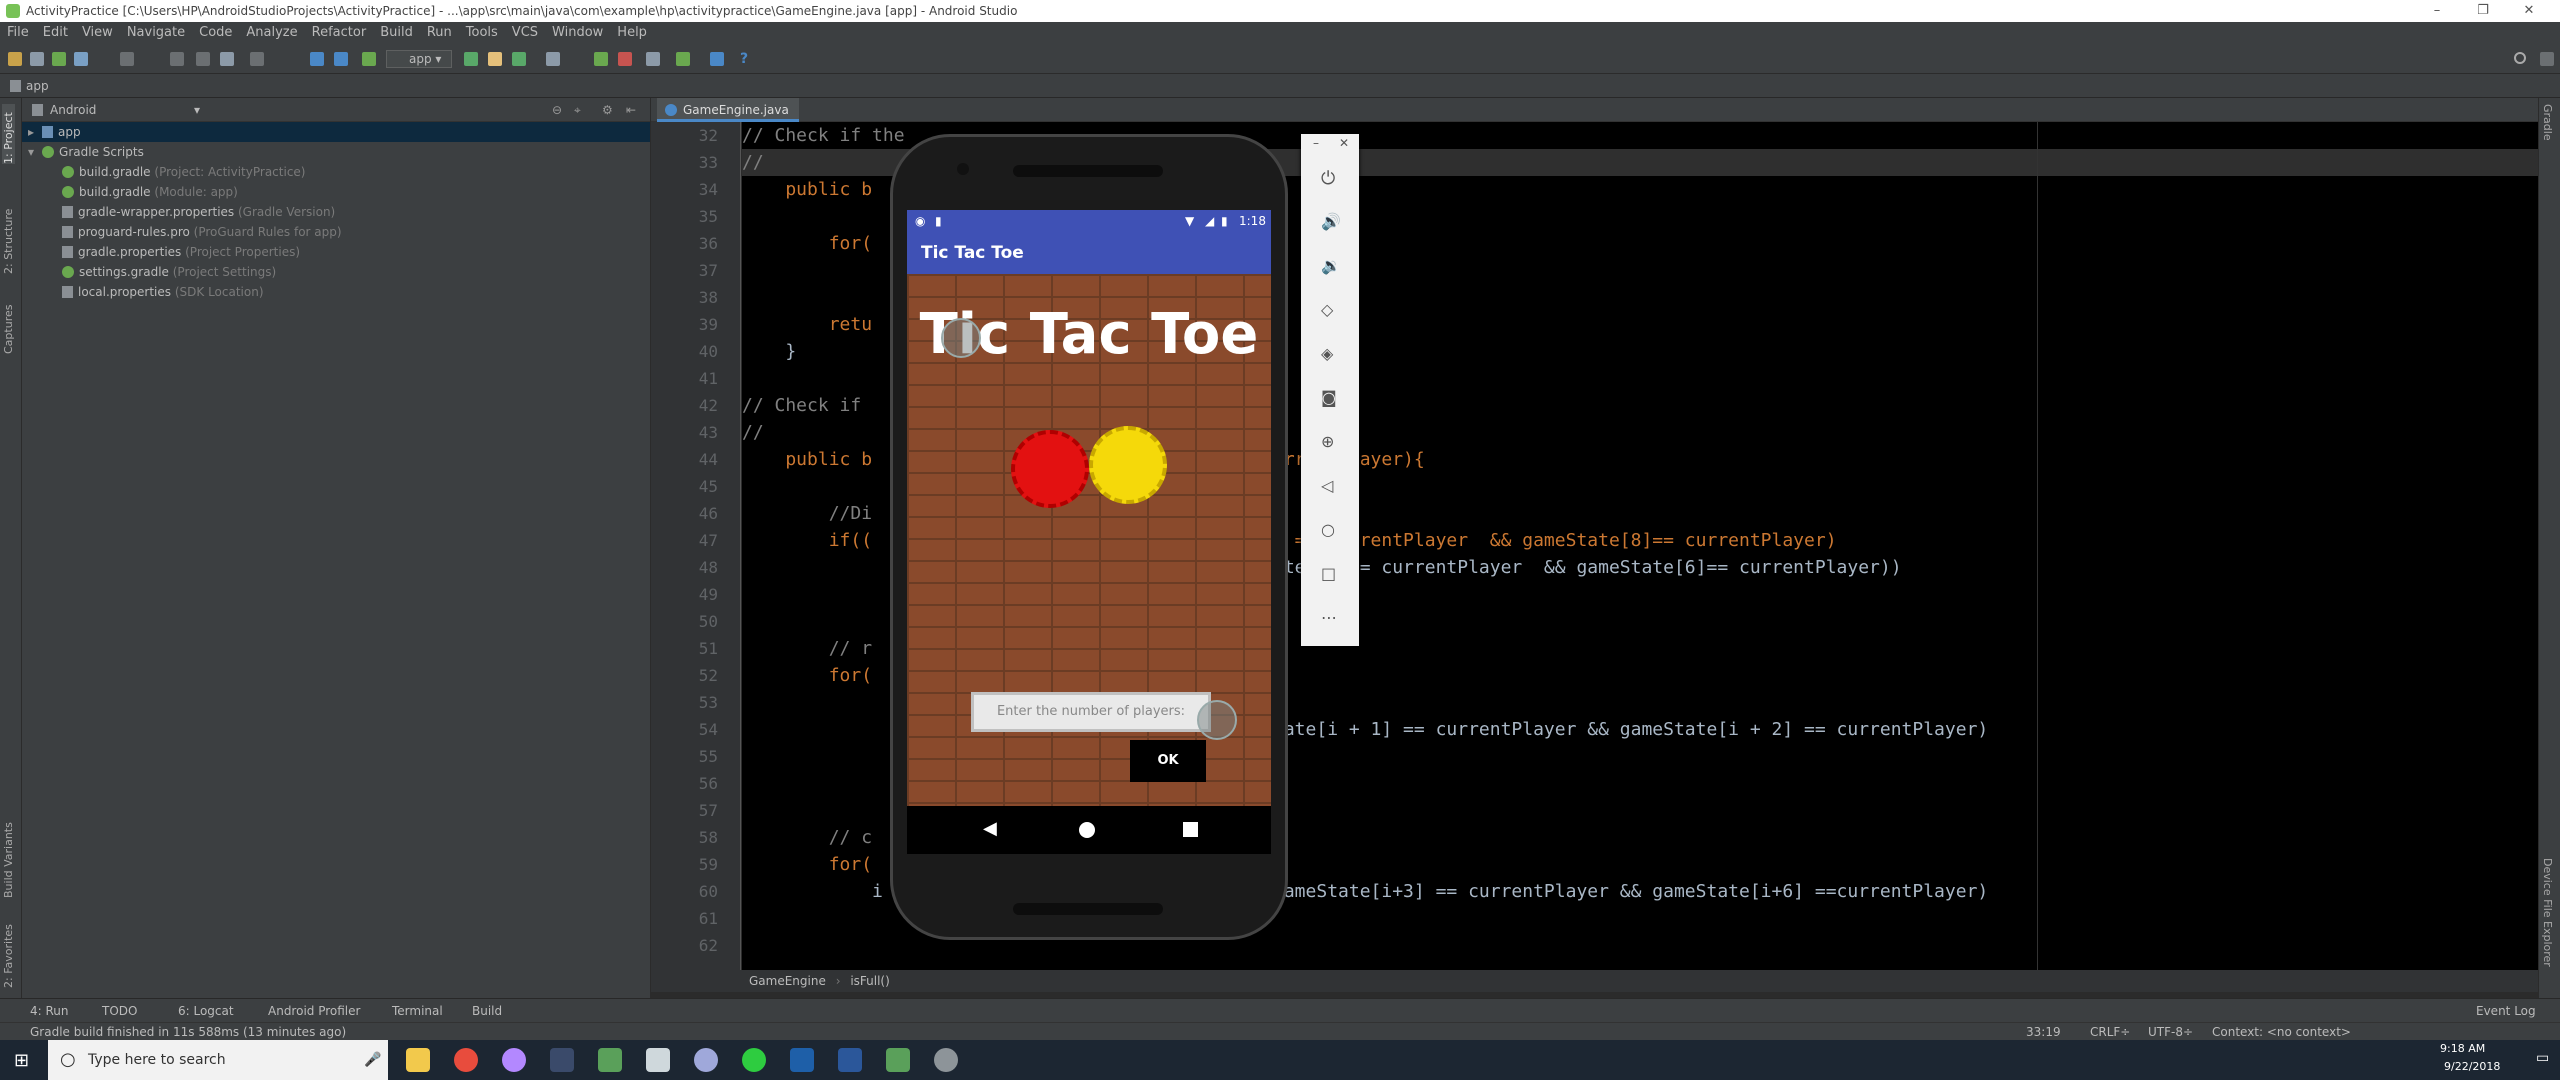 Image resolution: width=2560 pixels, height=1080 pixels. What do you see at coordinates (257, 59) in the screenshot?
I see `find-icon` at bounding box center [257, 59].